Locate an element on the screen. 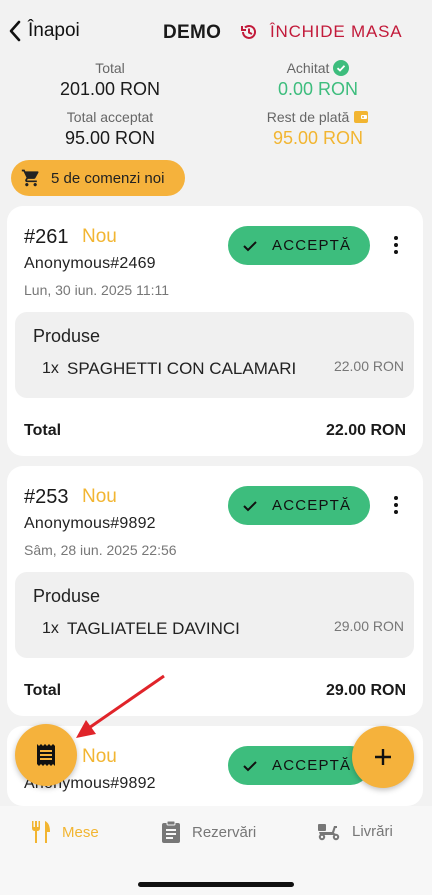 This screenshot has height=895, width=432. chevron-left-icon is located at coordinates (15, 31).